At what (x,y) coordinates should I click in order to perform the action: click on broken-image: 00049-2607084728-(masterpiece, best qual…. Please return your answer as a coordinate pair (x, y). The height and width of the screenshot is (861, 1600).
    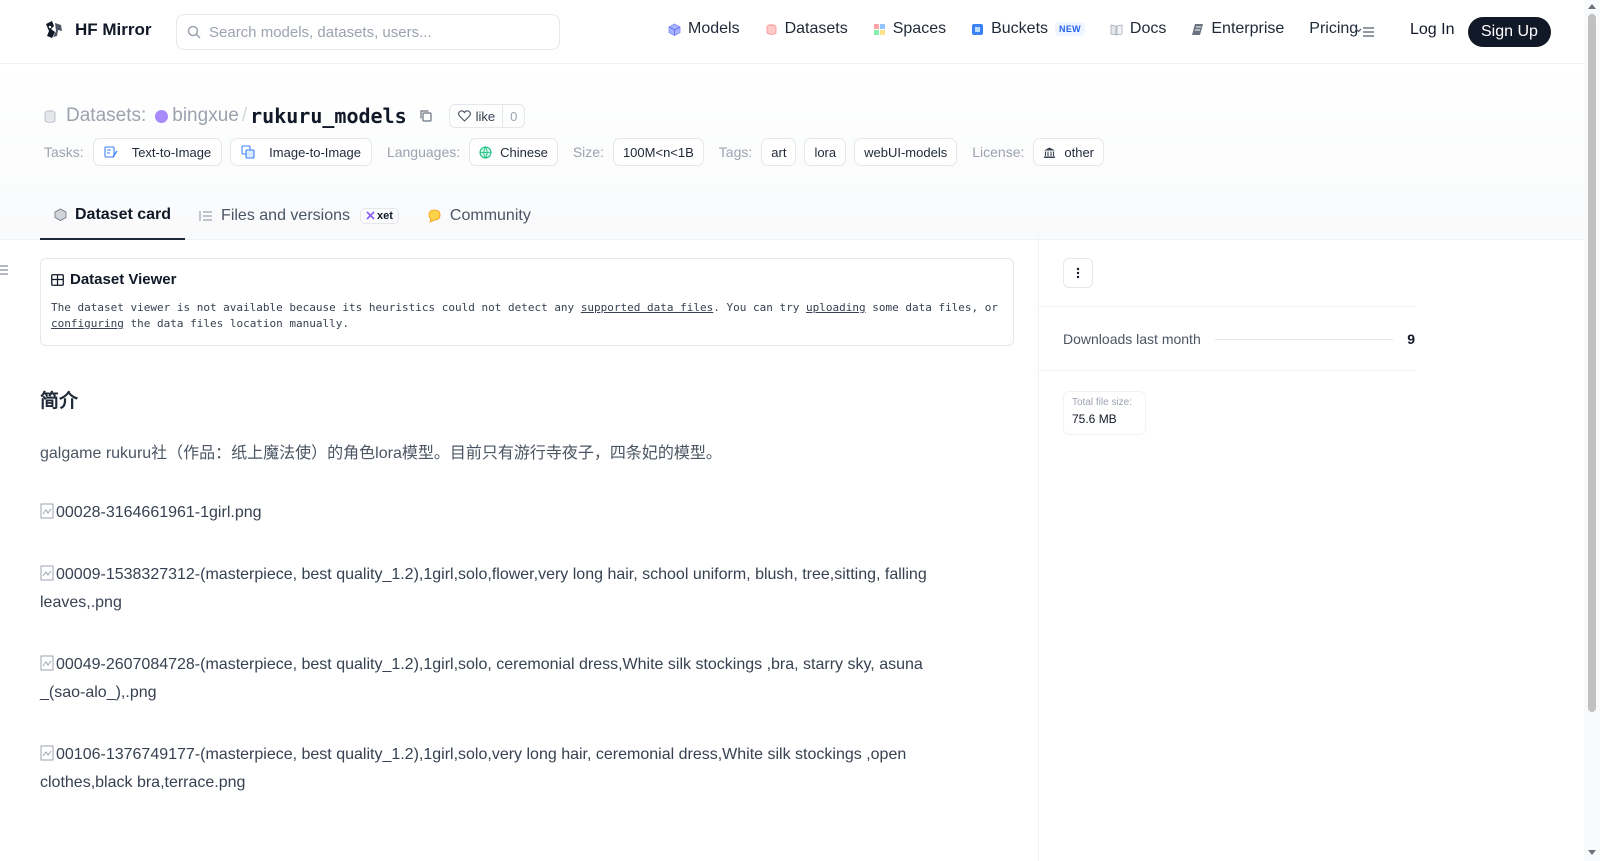
    Looking at the image, I should click on (505, 679).